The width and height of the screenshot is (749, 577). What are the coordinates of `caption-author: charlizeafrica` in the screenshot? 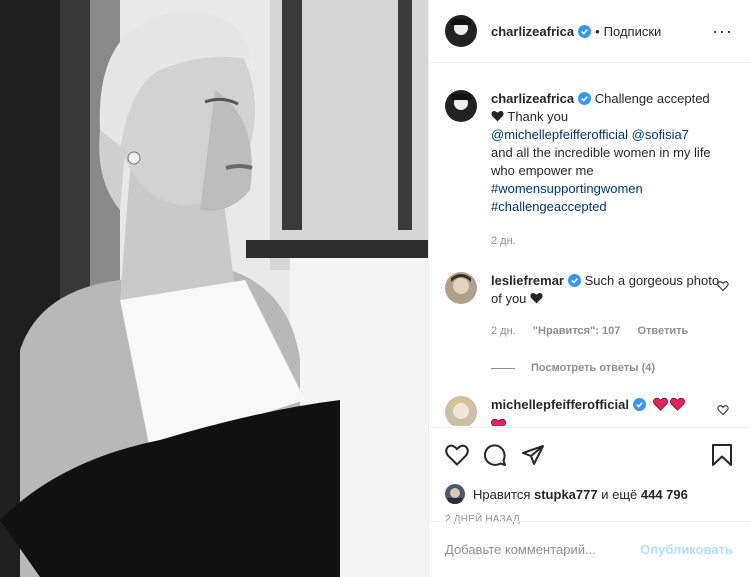 It's located at (532, 98).